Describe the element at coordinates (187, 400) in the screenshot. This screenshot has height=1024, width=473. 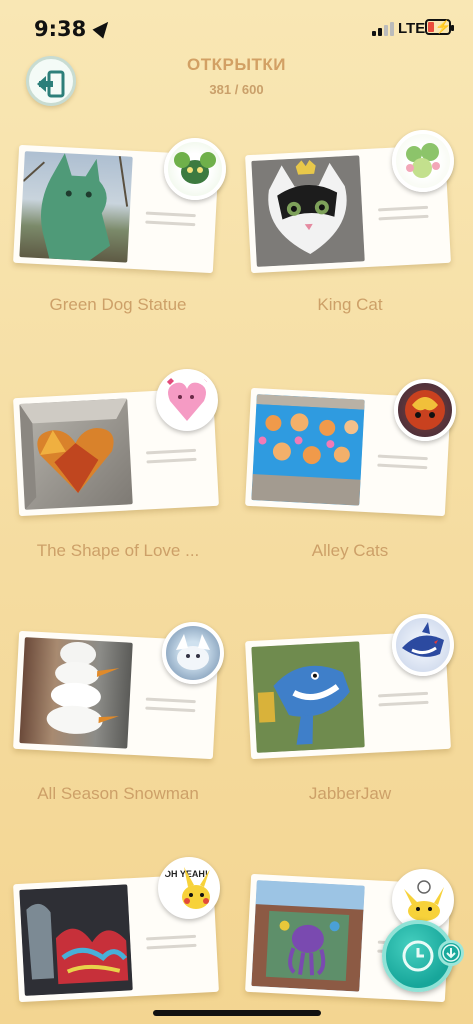
I see `pink-heart-pokemon-sticker-icon` at that location.